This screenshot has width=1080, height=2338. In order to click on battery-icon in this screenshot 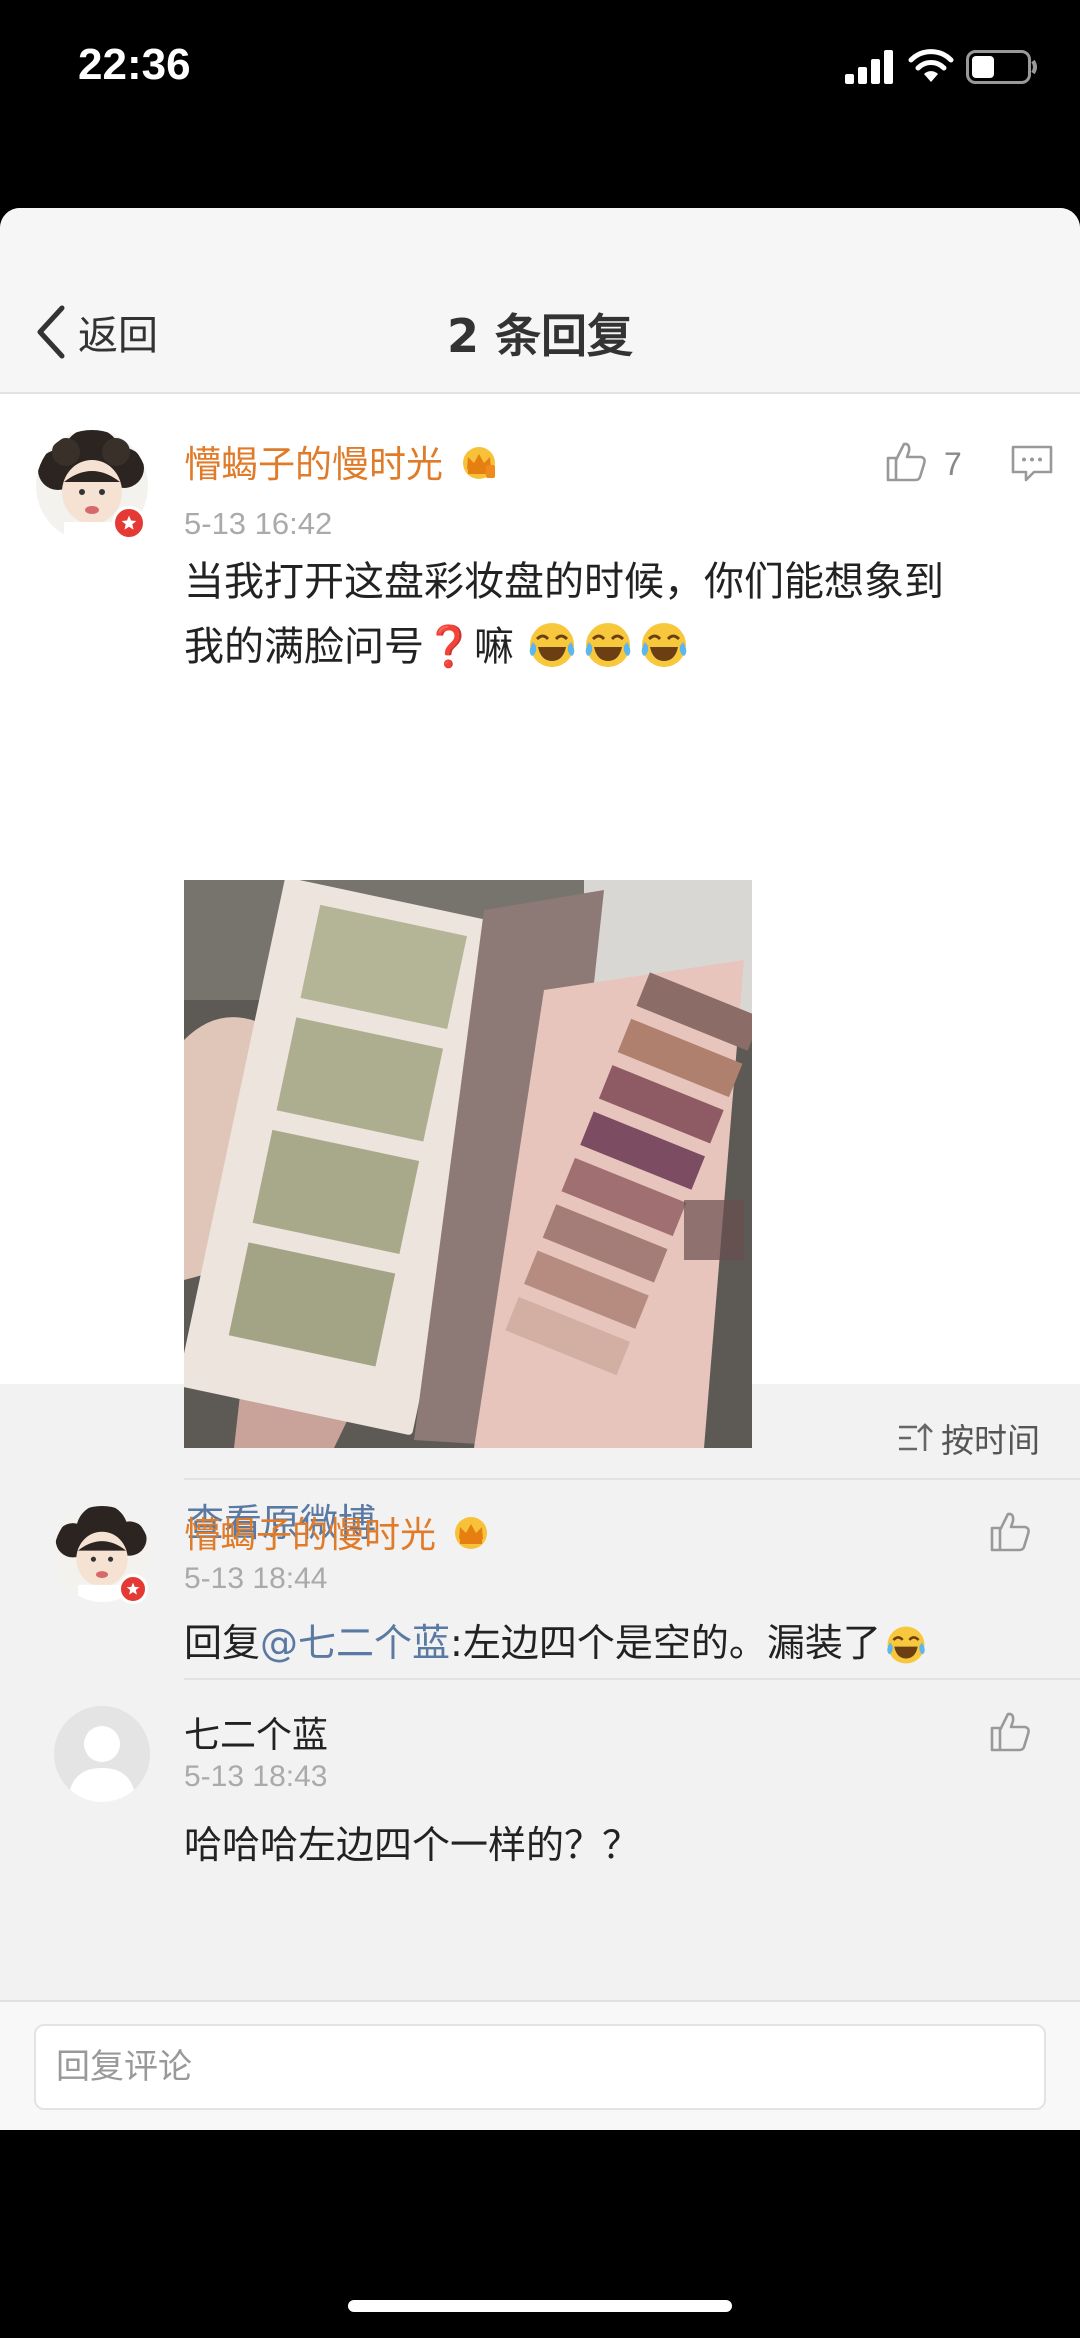, I will do `click(1001, 67)`.